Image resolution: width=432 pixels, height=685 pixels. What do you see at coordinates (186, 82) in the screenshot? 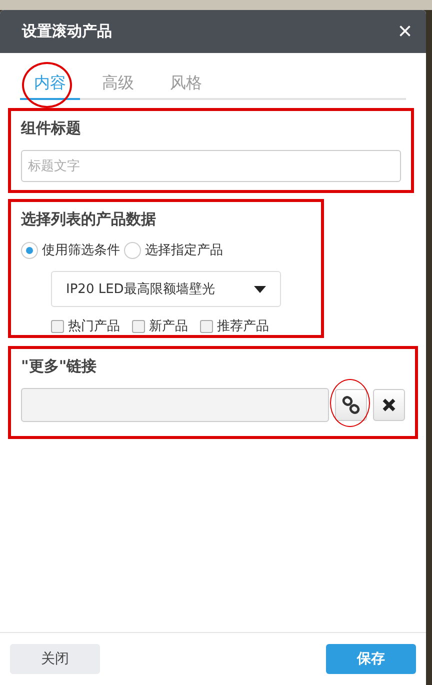
I see `tab: 风格` at bounding box center [186, 82].